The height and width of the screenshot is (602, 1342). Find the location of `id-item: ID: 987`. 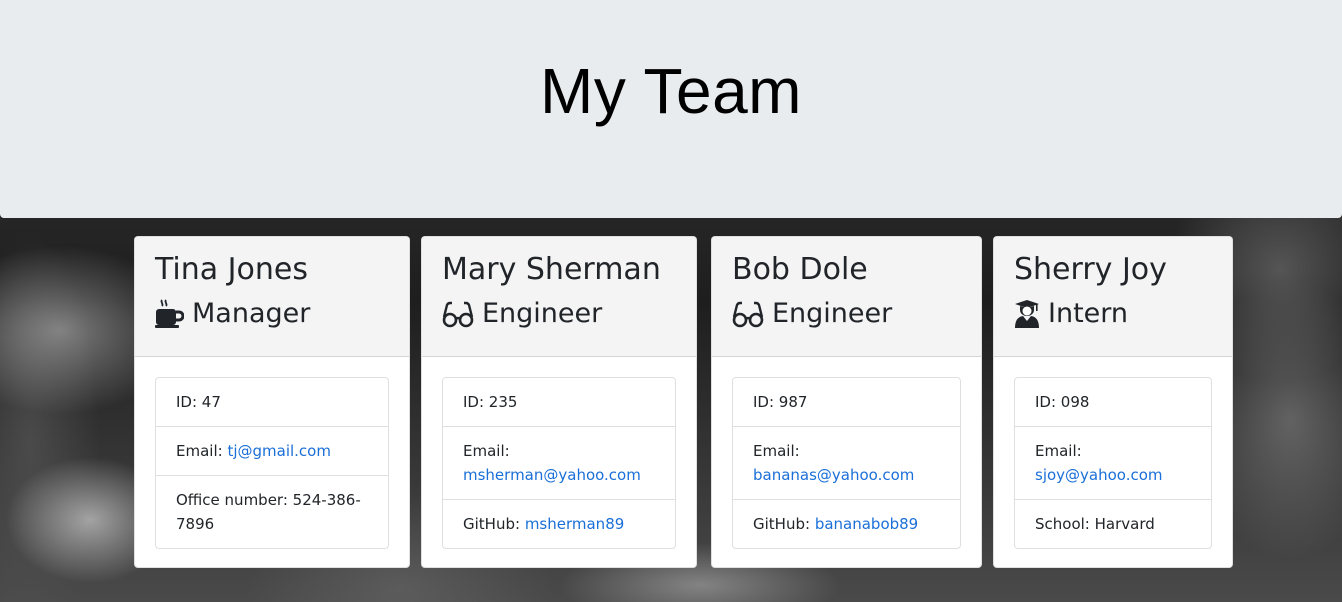

id-item: ID: 987 is located at coordinates (780, 402).